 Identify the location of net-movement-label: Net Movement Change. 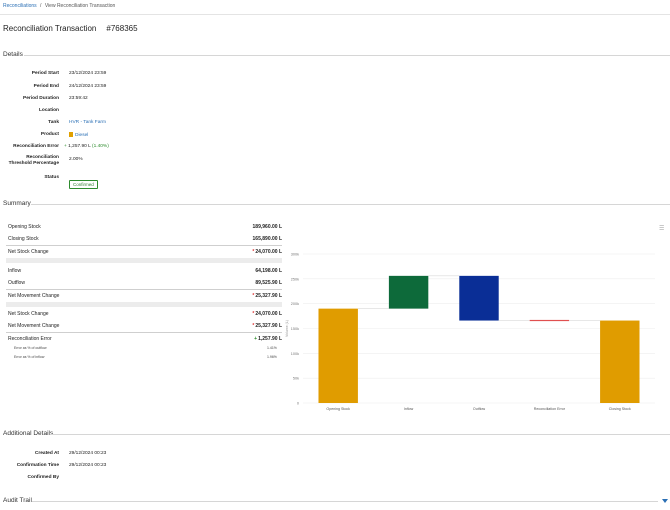
(34, 296).